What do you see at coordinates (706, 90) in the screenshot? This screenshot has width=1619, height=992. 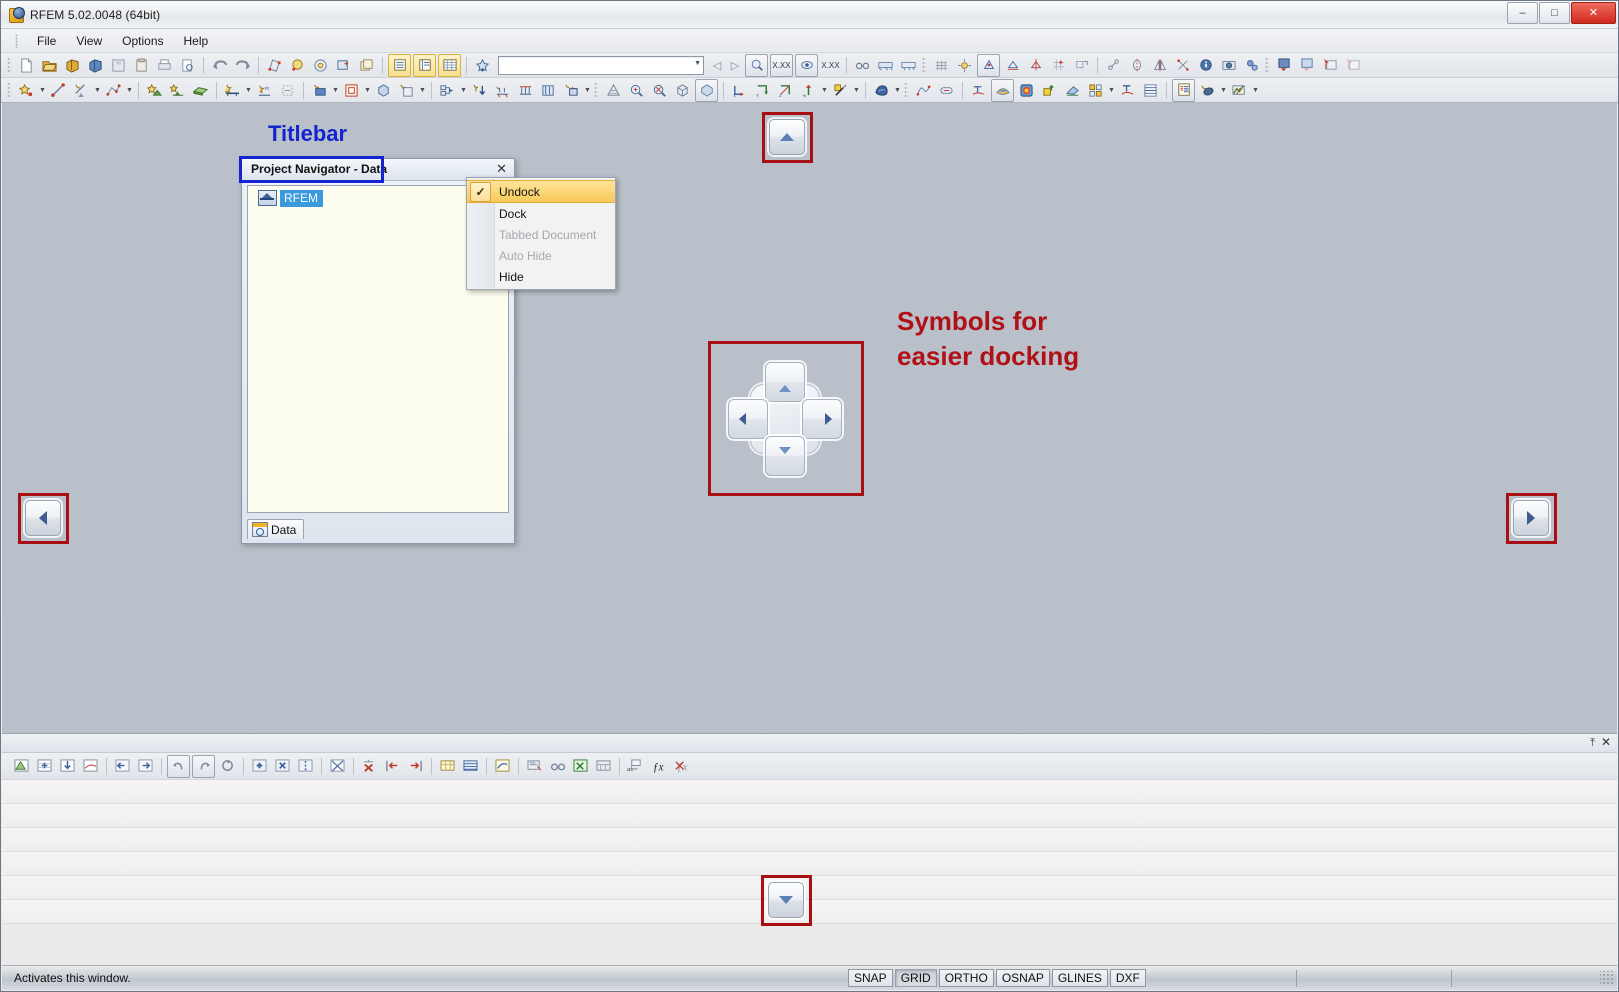 I see `view-isometric-icon` at bounding box center [706, 90].